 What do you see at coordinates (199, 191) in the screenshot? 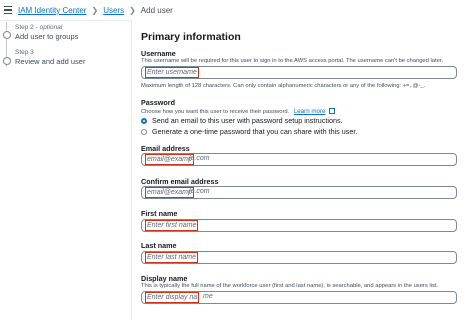
I see `confirm-email-placeholder-rest: le.com` at bounding box center [199, 191].